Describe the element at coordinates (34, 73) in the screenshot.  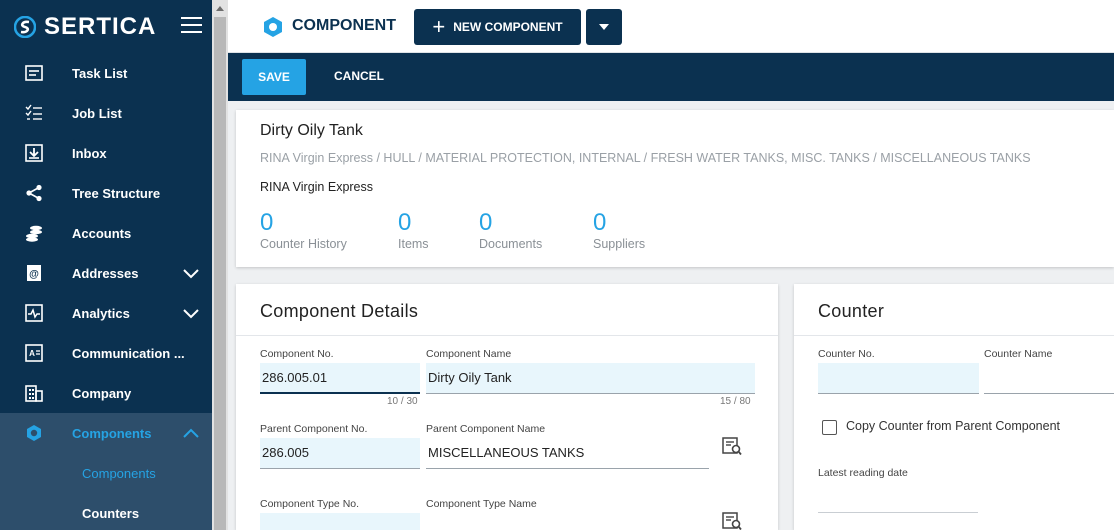
I see `task-list-icon` at that location.